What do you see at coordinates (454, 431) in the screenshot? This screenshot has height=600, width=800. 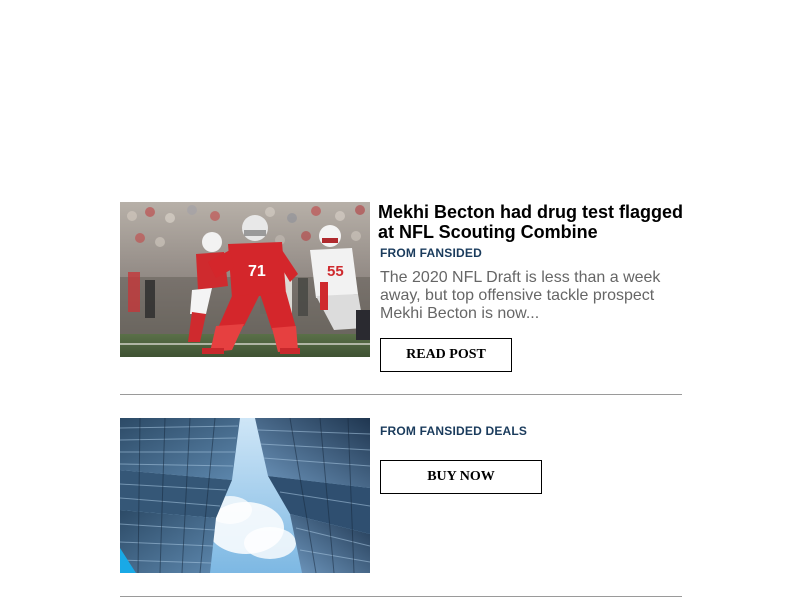 I see `deal-source: FROM FANSIDED DEALS` at bounding box center [454, 431].